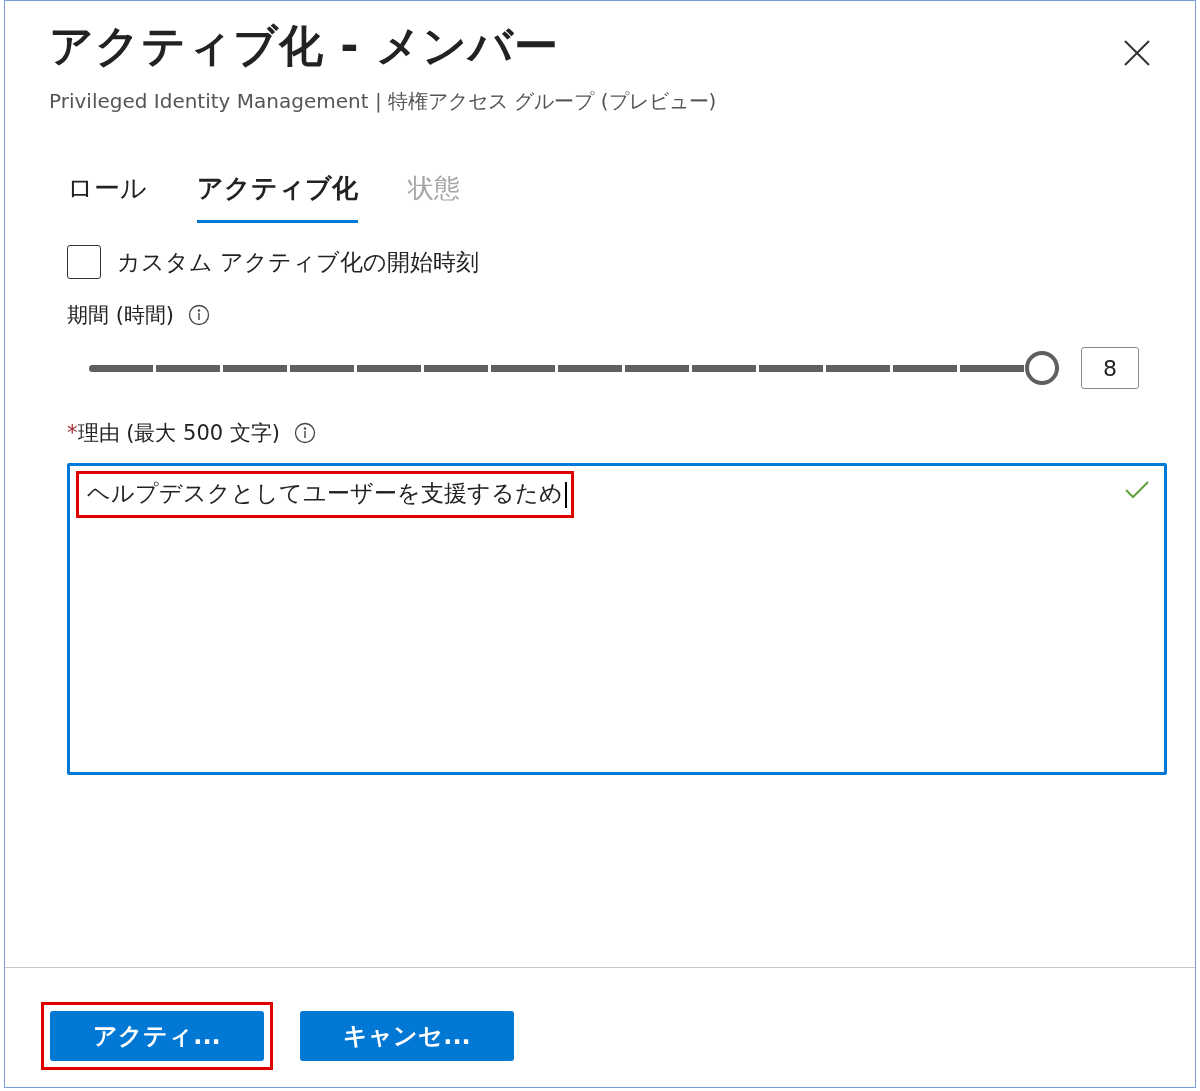 The height and width of the screenshot is (1091, 1200). I want to click on checkbox-label: カスタム アクティブ化の開始時刻, so click(298, 262).